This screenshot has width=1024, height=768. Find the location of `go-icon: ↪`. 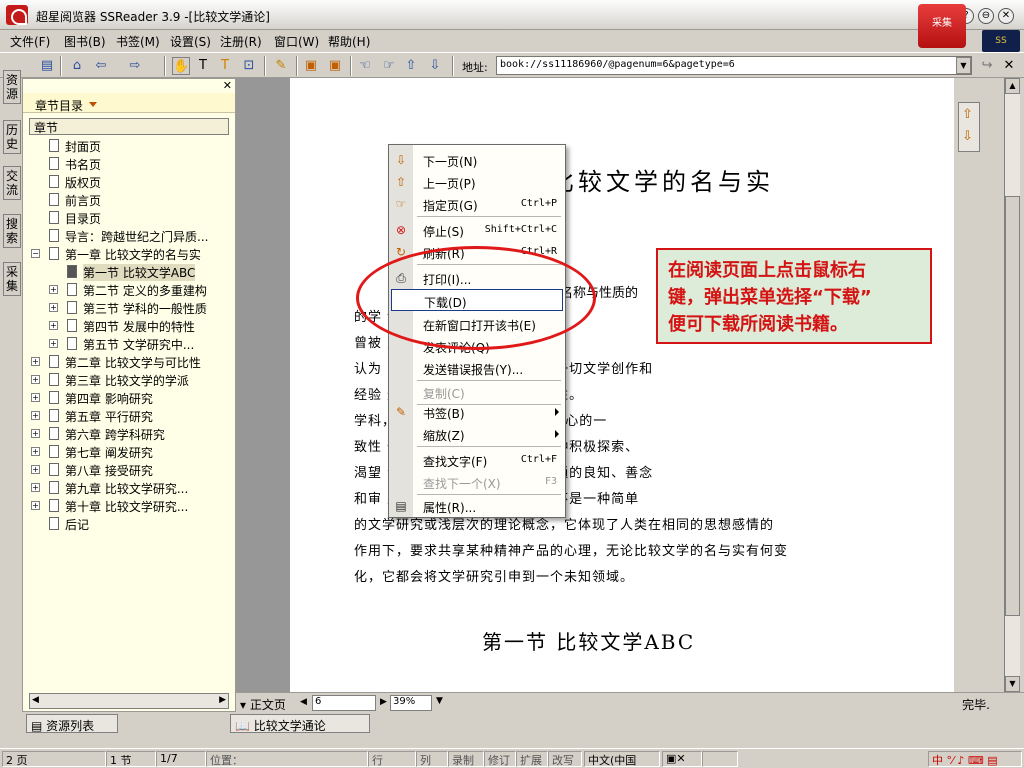

go-icon: ↪ is located at coordinates (987, 66).